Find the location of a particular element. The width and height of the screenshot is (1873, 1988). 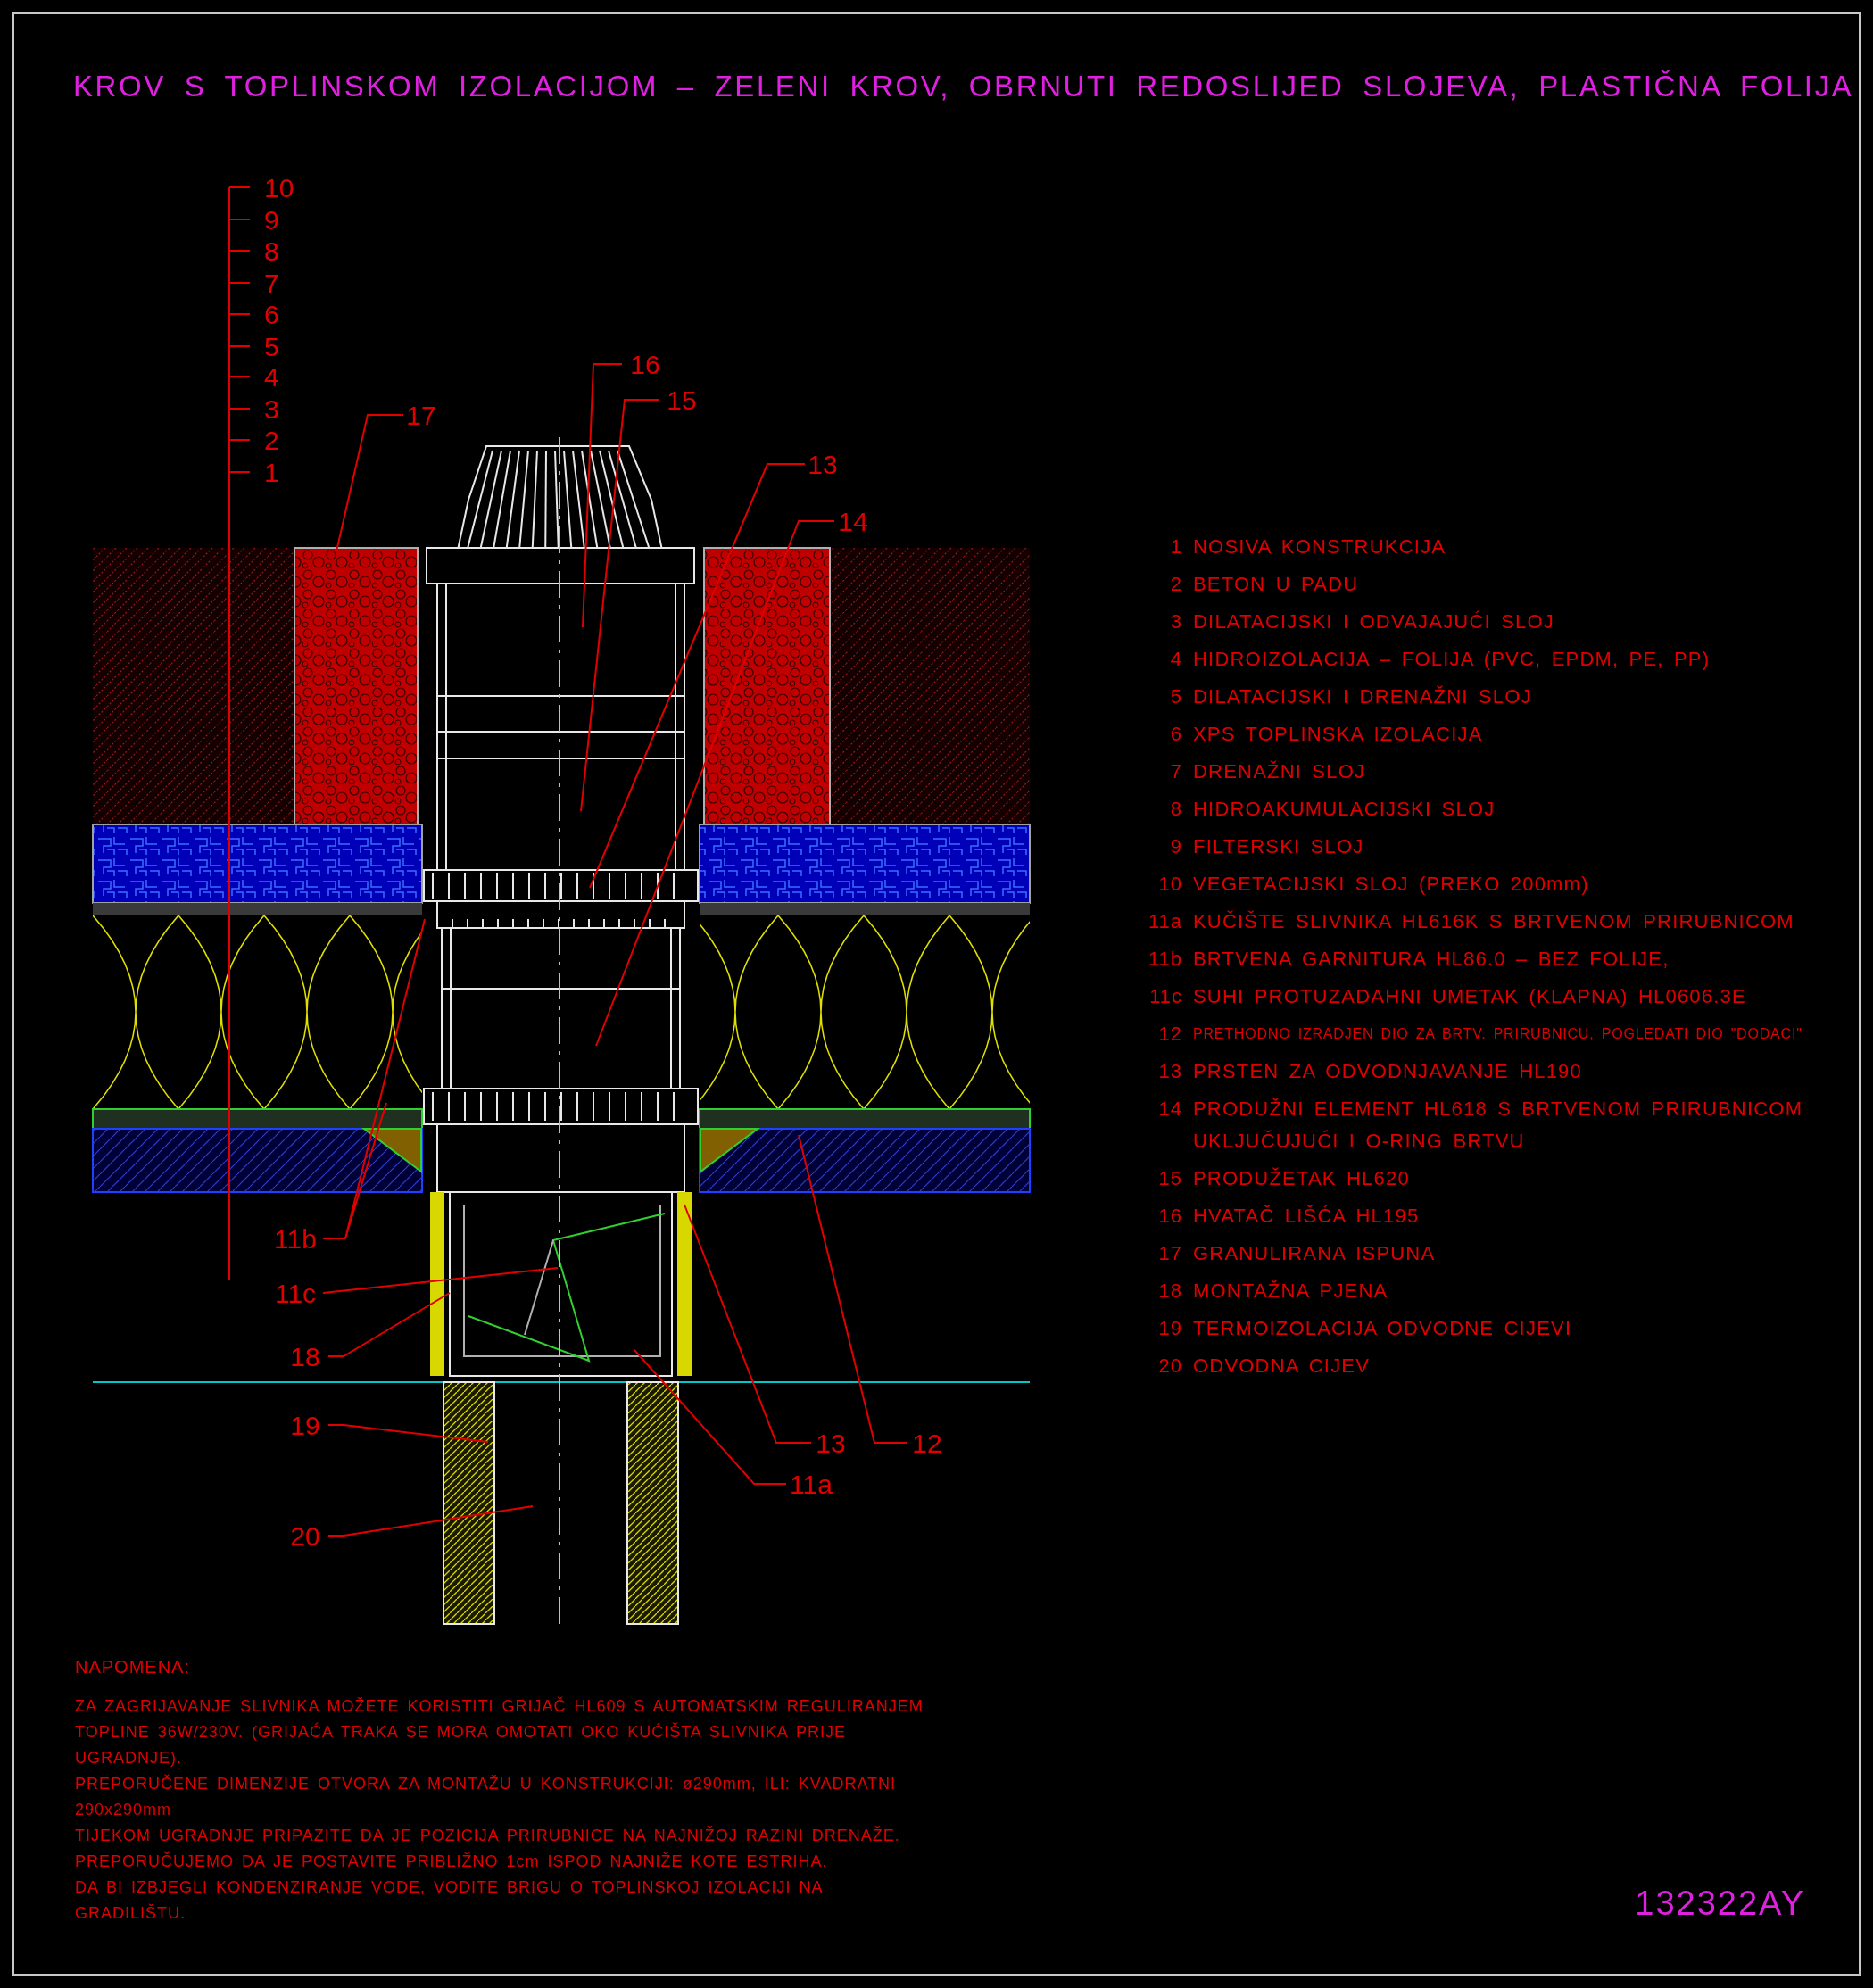

legend-number: 12 is located at coordinates (1169, 1034).